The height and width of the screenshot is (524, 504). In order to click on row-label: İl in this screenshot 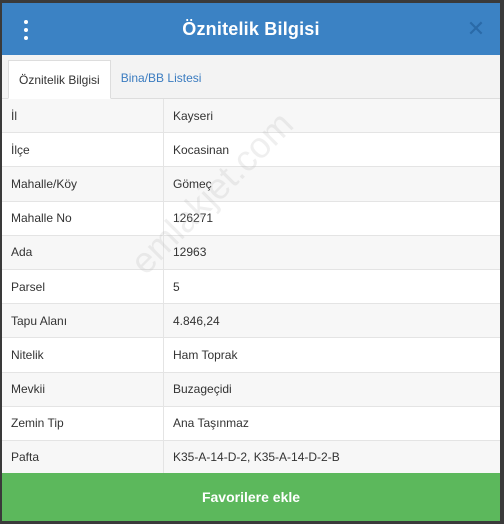, I will do `click(83, 116)`.